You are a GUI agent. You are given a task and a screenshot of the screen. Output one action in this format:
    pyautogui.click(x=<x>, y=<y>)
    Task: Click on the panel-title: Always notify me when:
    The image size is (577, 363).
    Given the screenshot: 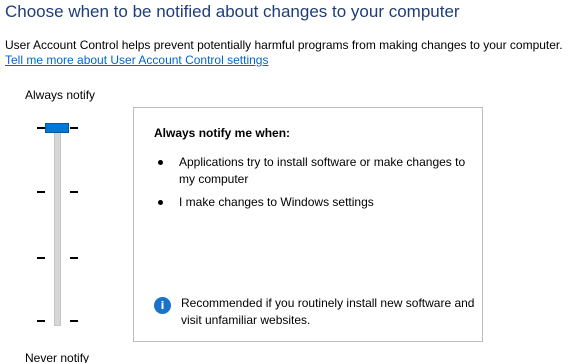 What is the action you would take?
    pyautogui.click(x=222, y=133)
    